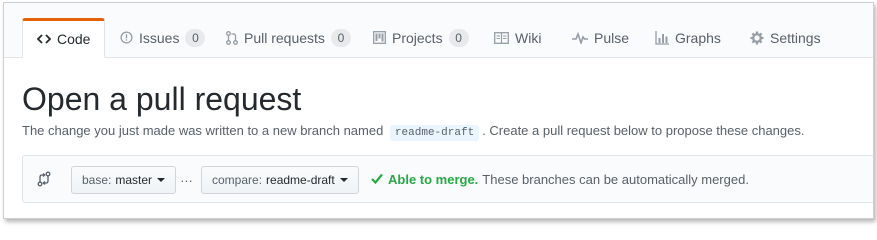 This screenshot has width=877, height=240. What do you see at coordinates (580, 37) in the screenshot?
I see `pulse-icon` at bounding box center [580, 37].